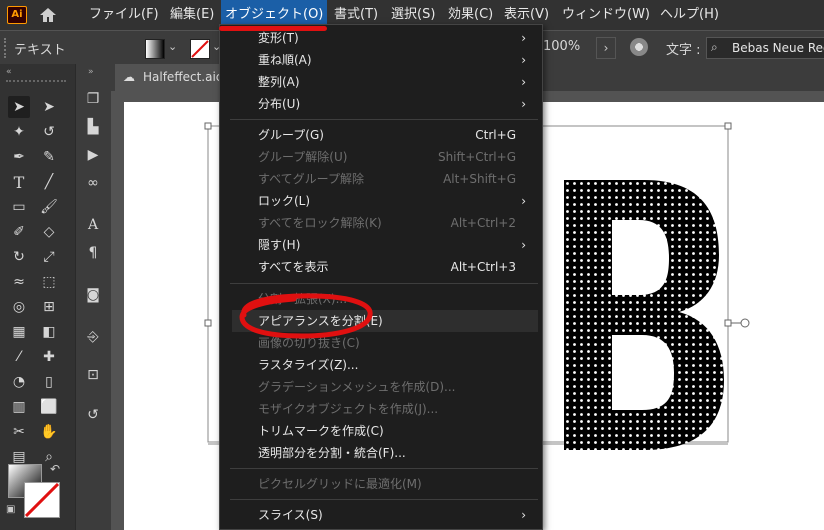 The image size is (824, 530). Describe the element at coordinates (172, 46) in the screenshot. I see `chevron-down-icon: ⌄` at that location.